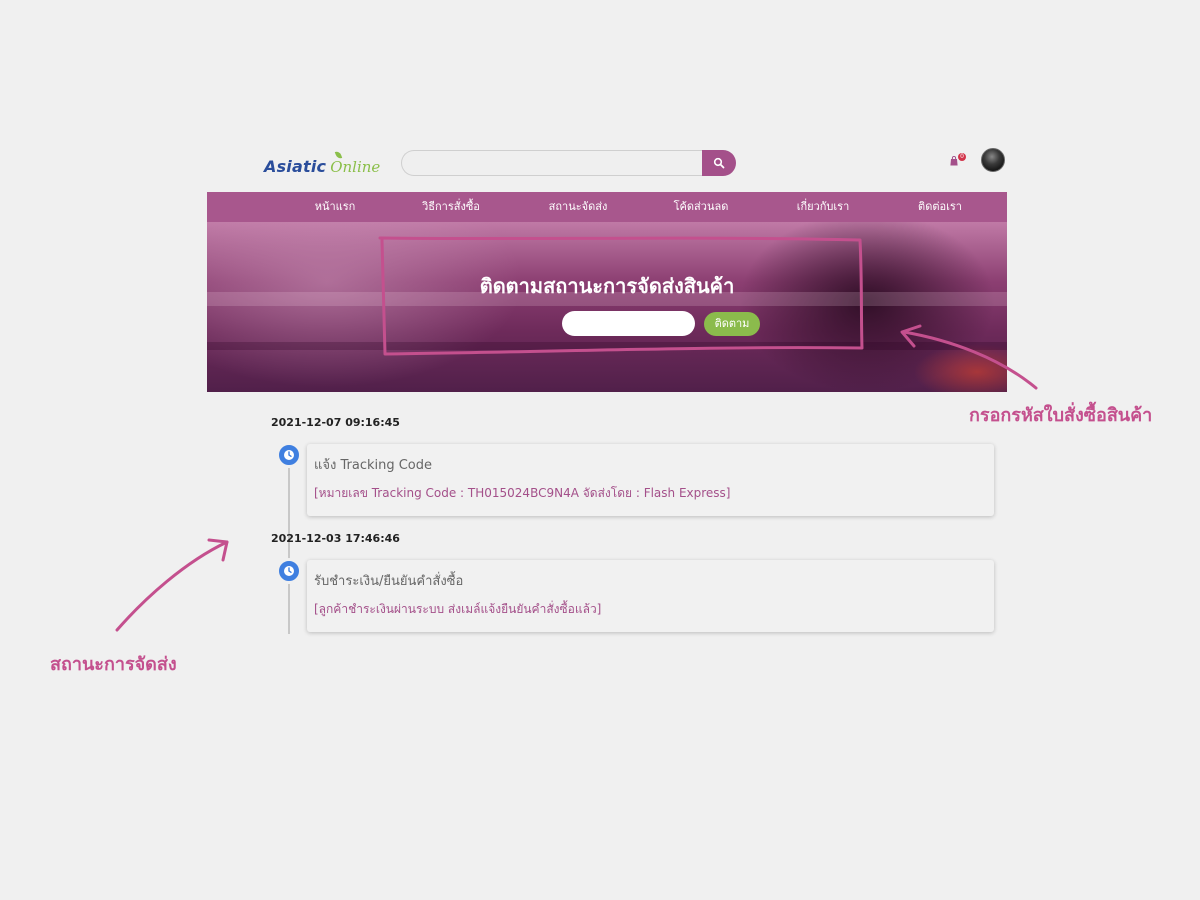  I want to click on user-avatar, so click(993, 160).